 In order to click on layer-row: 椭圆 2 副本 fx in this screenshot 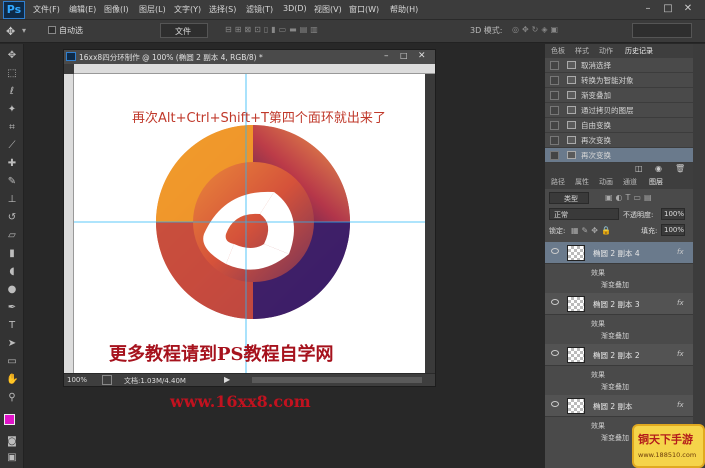, I will do `click(619, 406)`.